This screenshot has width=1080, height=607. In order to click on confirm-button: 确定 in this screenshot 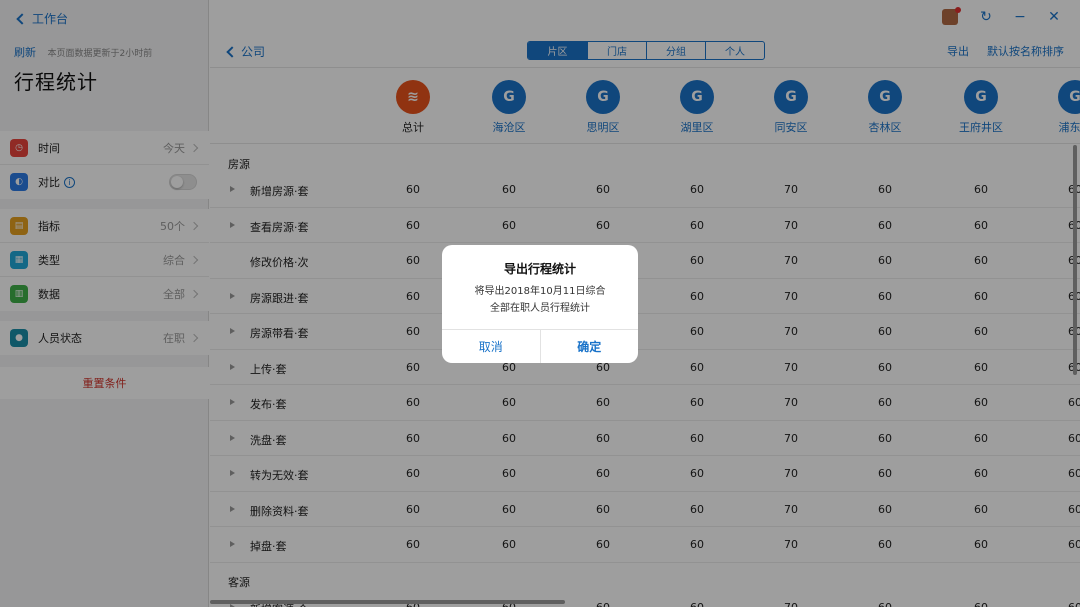, I will do `click(589, 346)`.